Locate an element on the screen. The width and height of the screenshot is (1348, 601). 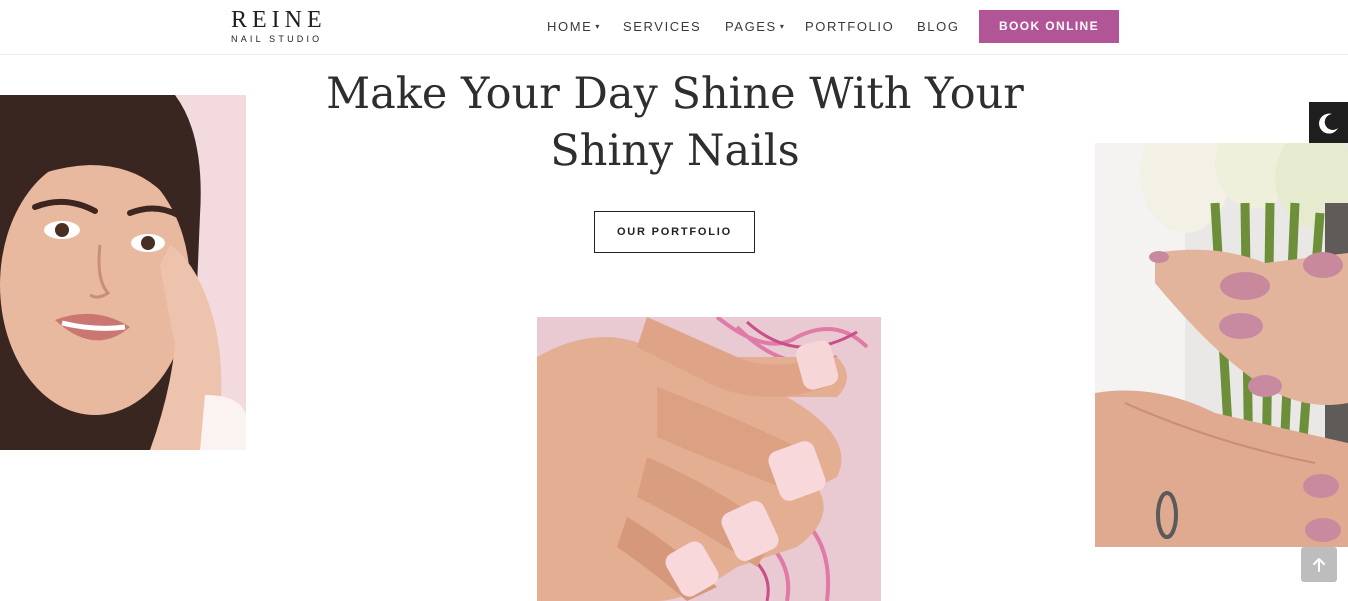
hero-title-line2: Shiny Nails is located at coordinates (675, 151).